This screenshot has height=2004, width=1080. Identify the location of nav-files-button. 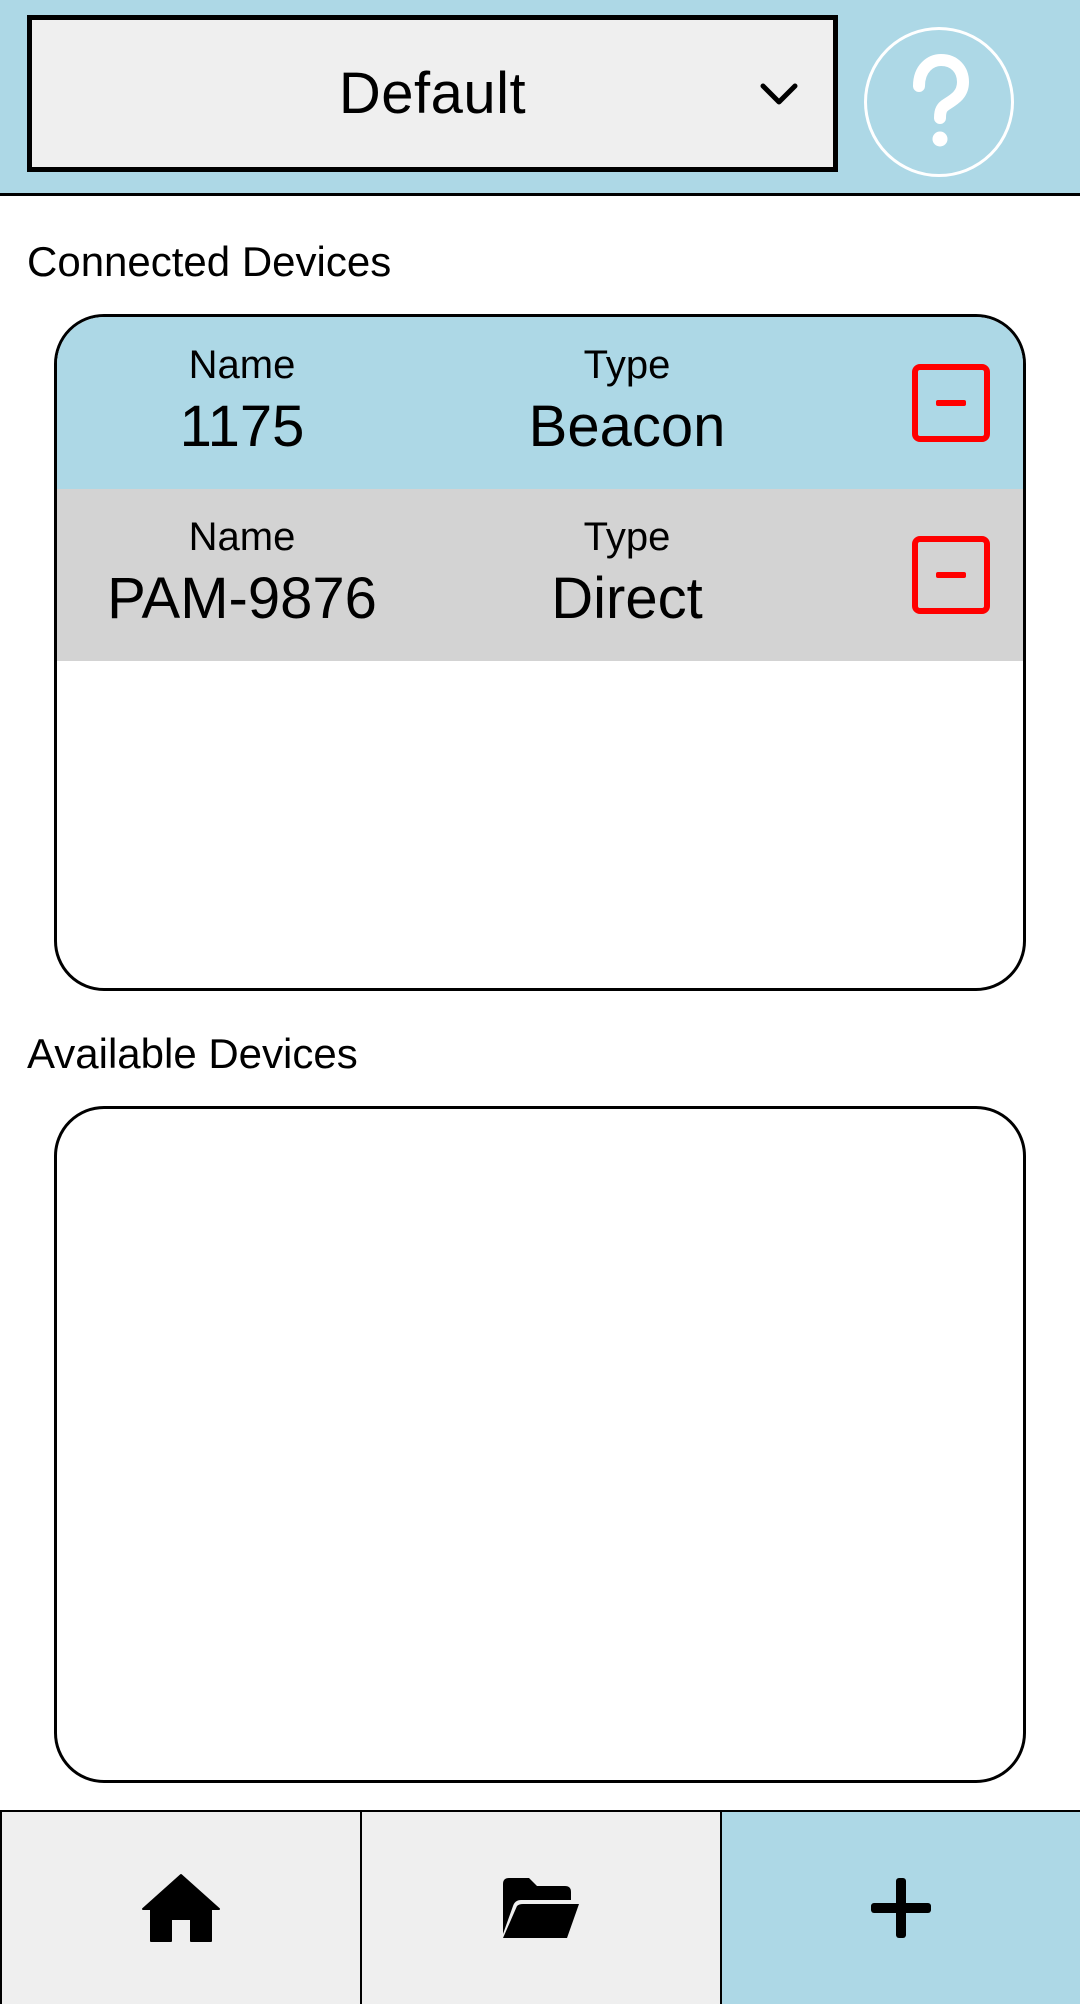
(542, 1907).